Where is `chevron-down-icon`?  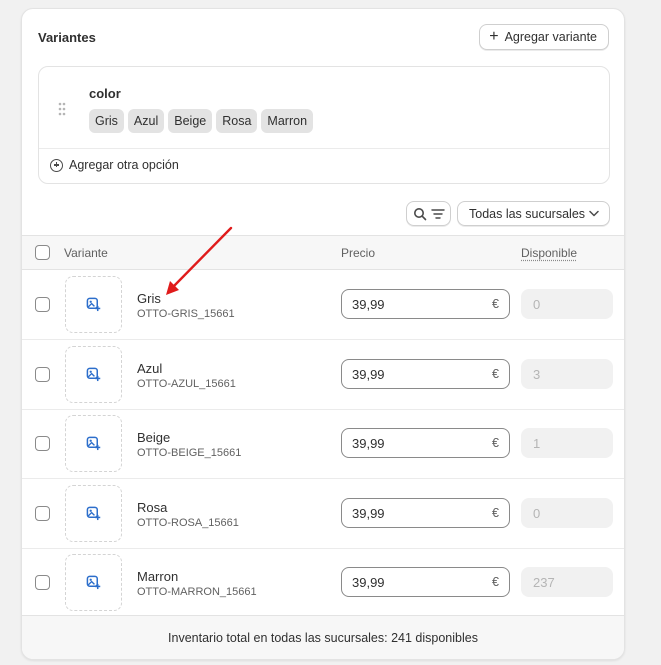 chevron-down-icon is located at coordinates (594, 213).